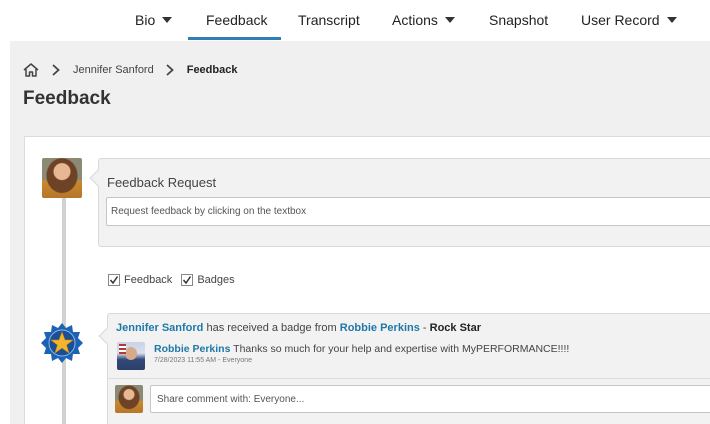  I want to click on nav-tab-transcript: Transcript, so click(329, 20).